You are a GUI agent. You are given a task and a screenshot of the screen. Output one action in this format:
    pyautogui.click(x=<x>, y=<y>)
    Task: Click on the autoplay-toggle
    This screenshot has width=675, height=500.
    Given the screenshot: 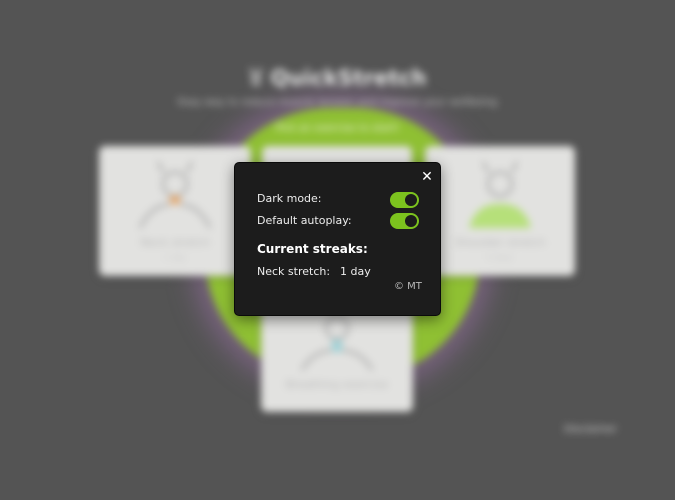 What is the action you would take?
    pyautogui.click(x=404, y=221)
    